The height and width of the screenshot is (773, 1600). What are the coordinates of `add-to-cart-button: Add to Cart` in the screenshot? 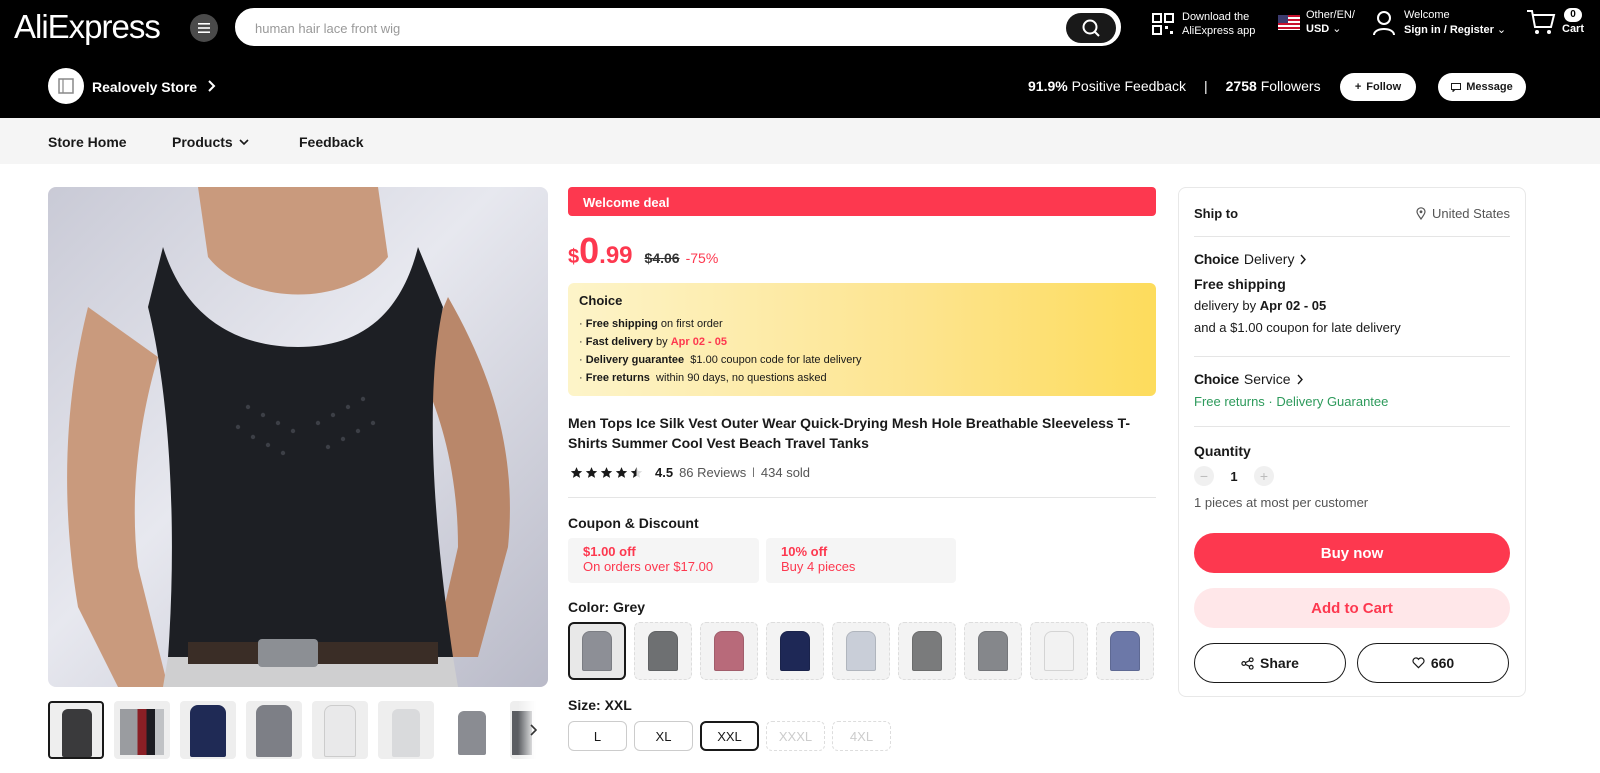 It's located at (1352, 608).